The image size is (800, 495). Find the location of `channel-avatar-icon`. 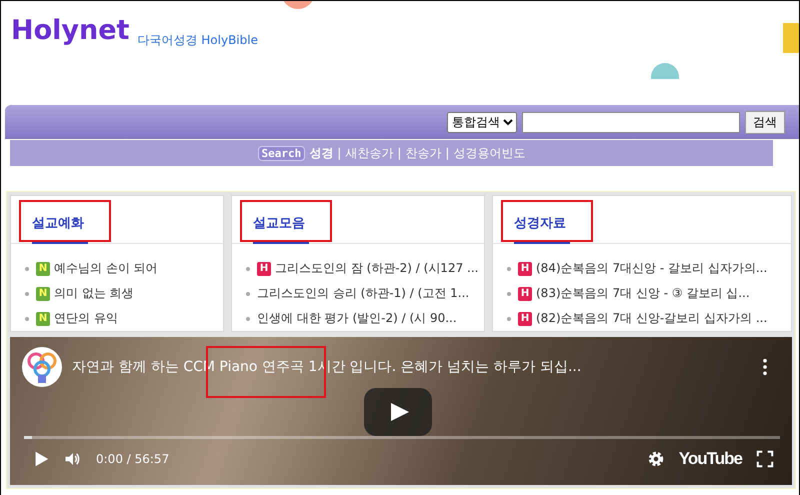

channel-avatar-icon is located at coordinates (42, 367).